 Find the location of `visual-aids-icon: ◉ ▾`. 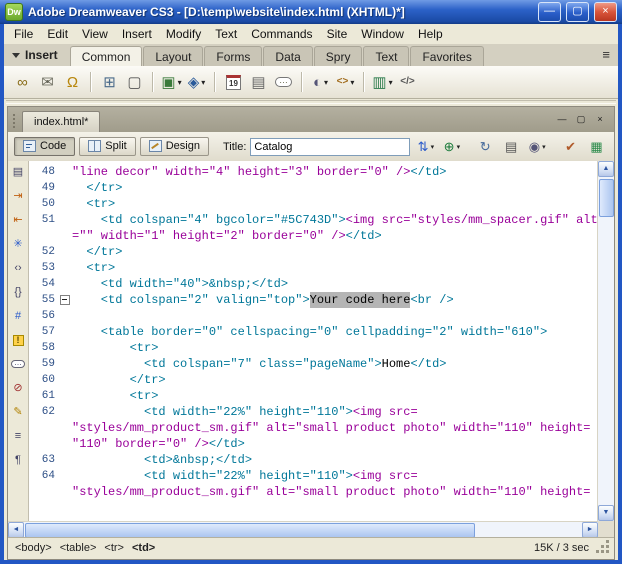

visual-aids-icon: ◉ ▾ is located at coordinates (537, 146).